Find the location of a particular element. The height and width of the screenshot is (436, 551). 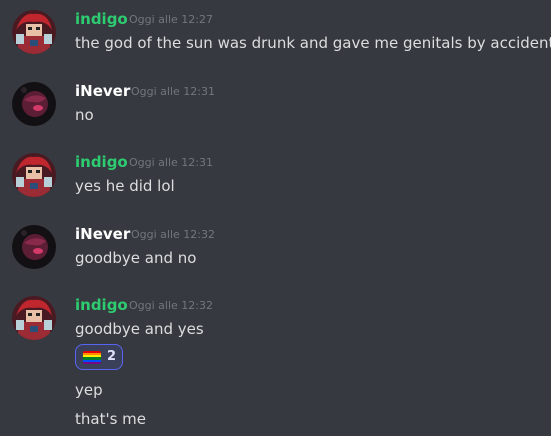

rainbow-flag-icon is located at coordinates (92, 357).